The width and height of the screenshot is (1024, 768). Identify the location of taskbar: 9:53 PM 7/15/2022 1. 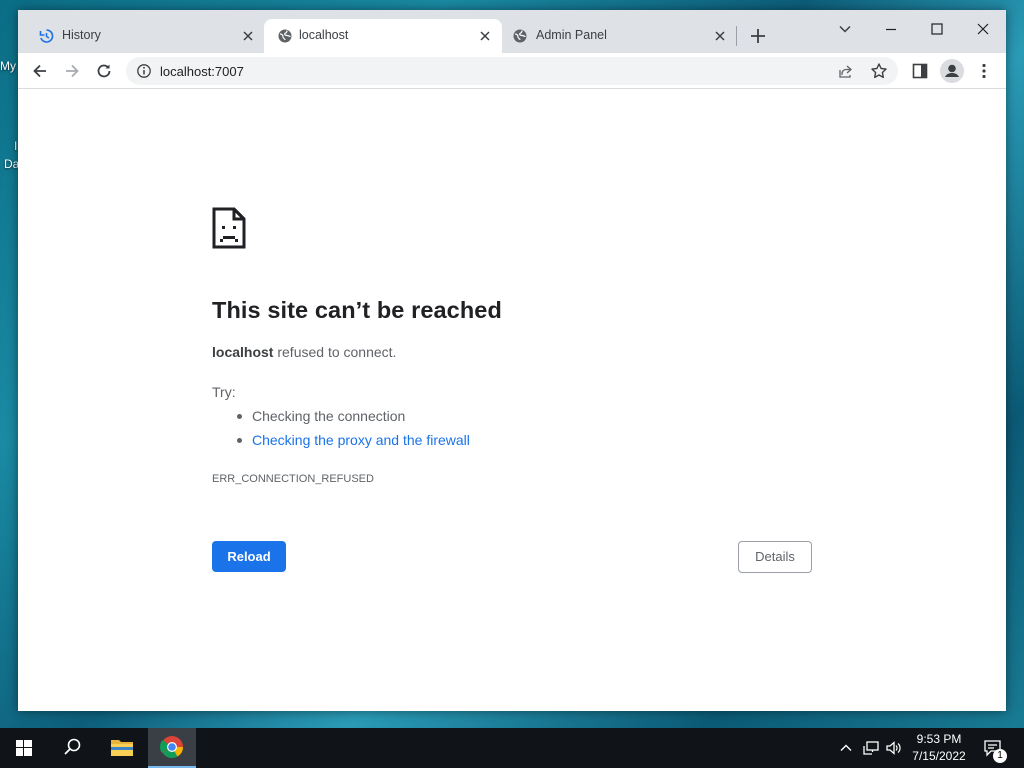
(512, 748).